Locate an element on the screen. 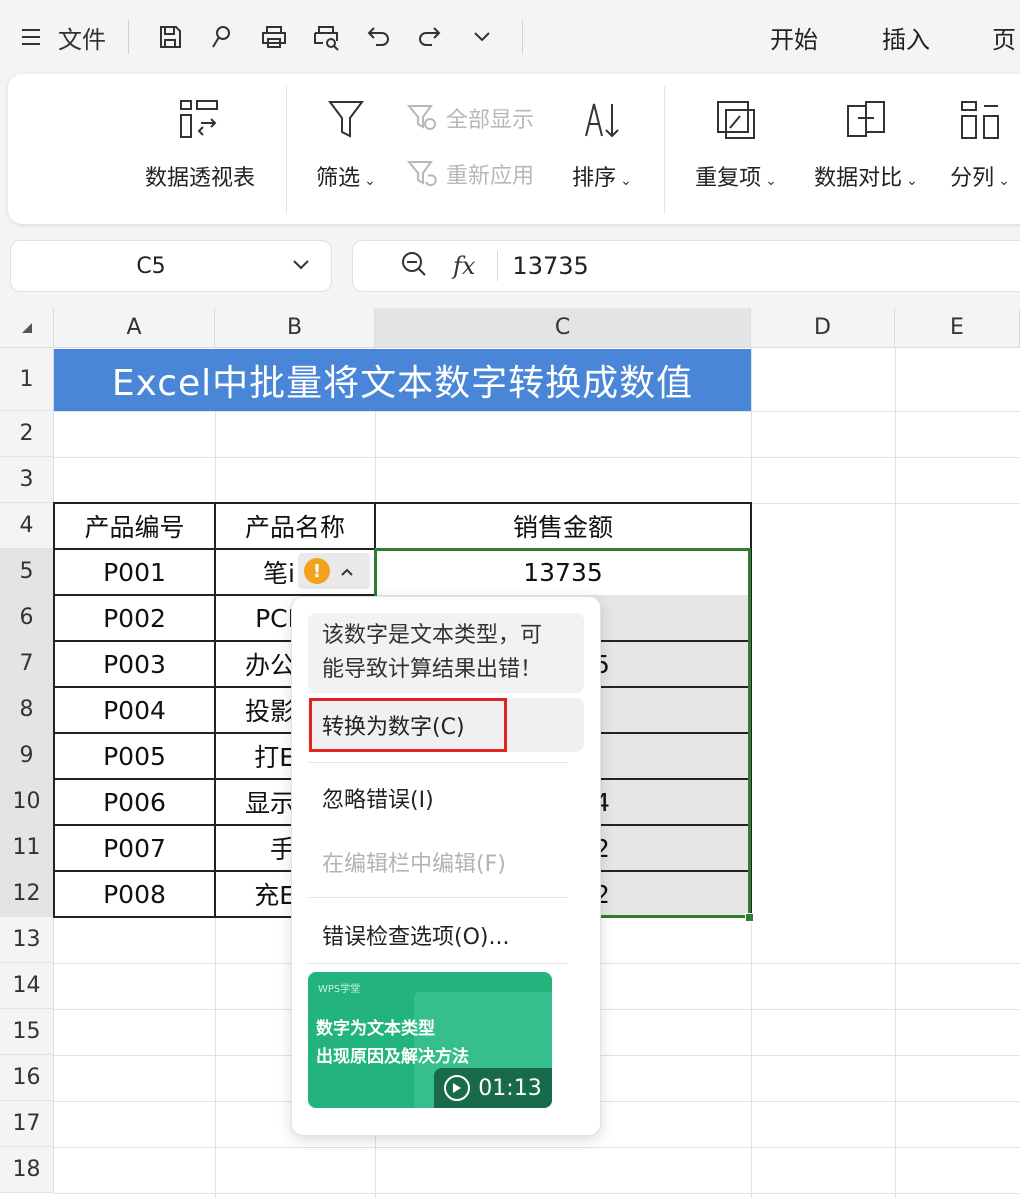 The image size is (1020, 1198). table-cell-name: PCI is located at coordinates (255, 618).